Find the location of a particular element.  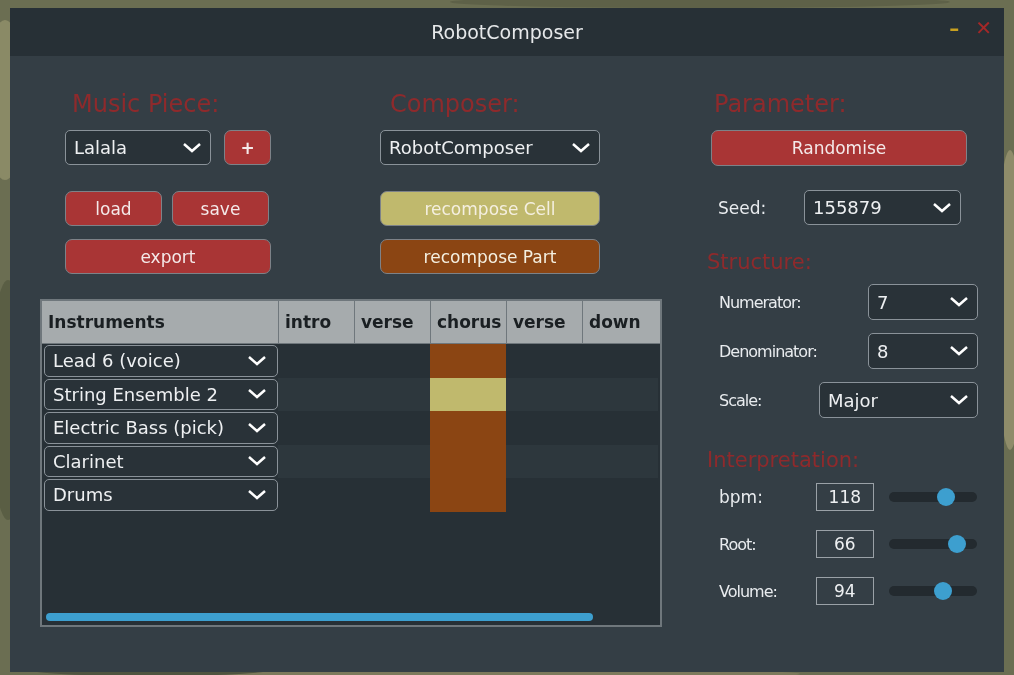

piece-dropdown: Lalala is located at coordinates (138, 147).